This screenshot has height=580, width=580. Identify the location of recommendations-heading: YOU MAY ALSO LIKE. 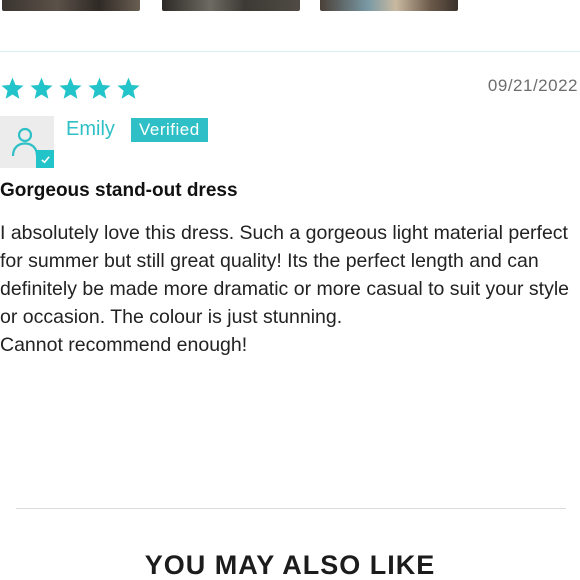
(290, 565).